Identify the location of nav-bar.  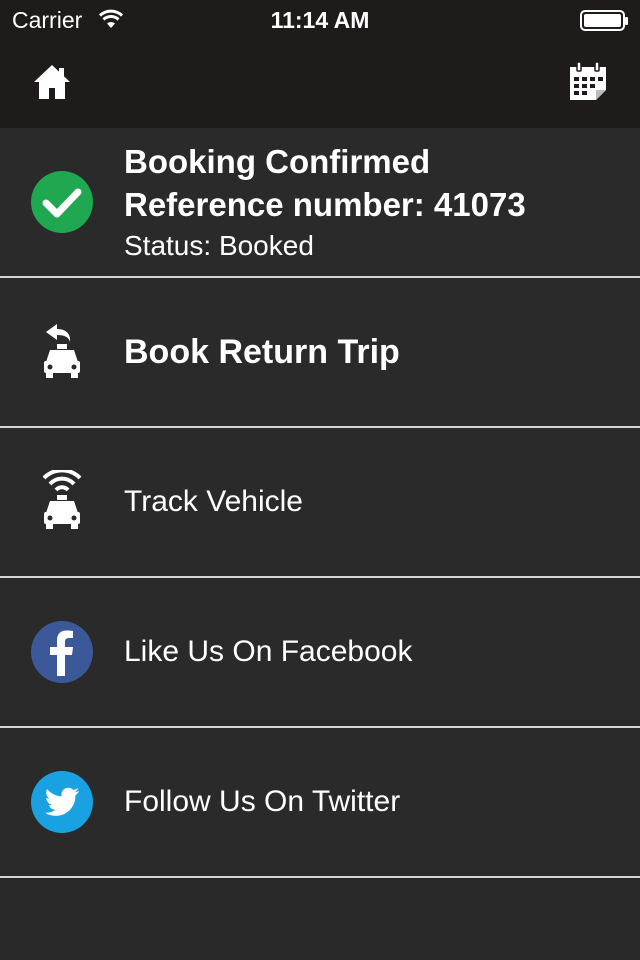
(320, 84).